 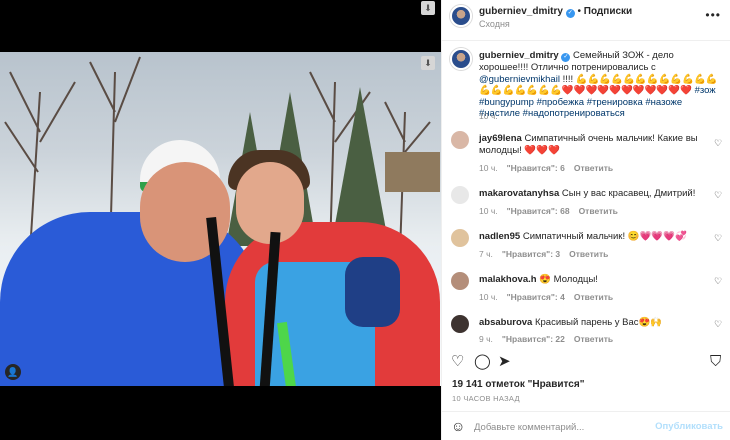 What do you see at coordinates (531, 254) in the screenshot?
I see `comment-likes: "Нравится": 3` at bounding box center [531, 254].